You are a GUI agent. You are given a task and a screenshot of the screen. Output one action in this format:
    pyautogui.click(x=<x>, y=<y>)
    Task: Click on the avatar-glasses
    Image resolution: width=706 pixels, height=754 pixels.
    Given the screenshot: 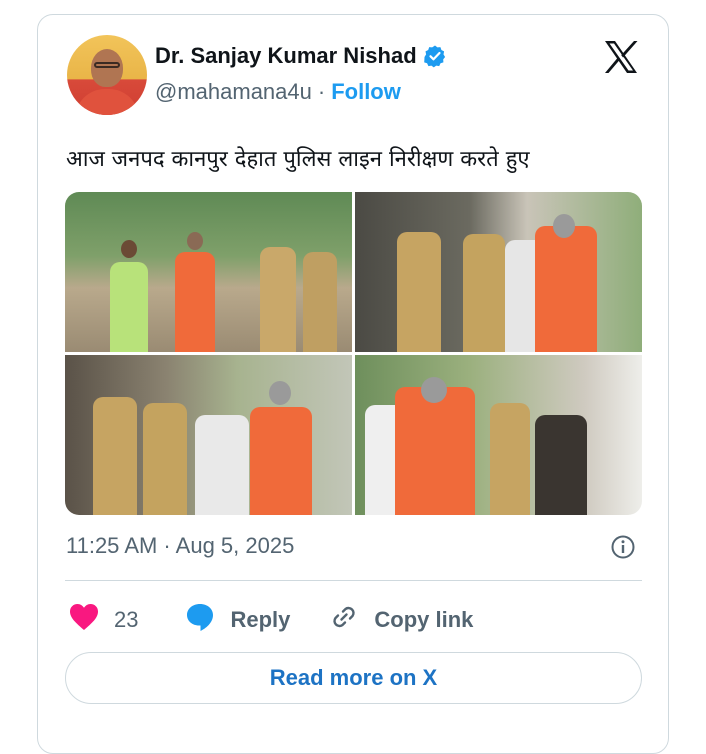 What is the action you would take?
    pyautogui.click(x=107, y=65)
    